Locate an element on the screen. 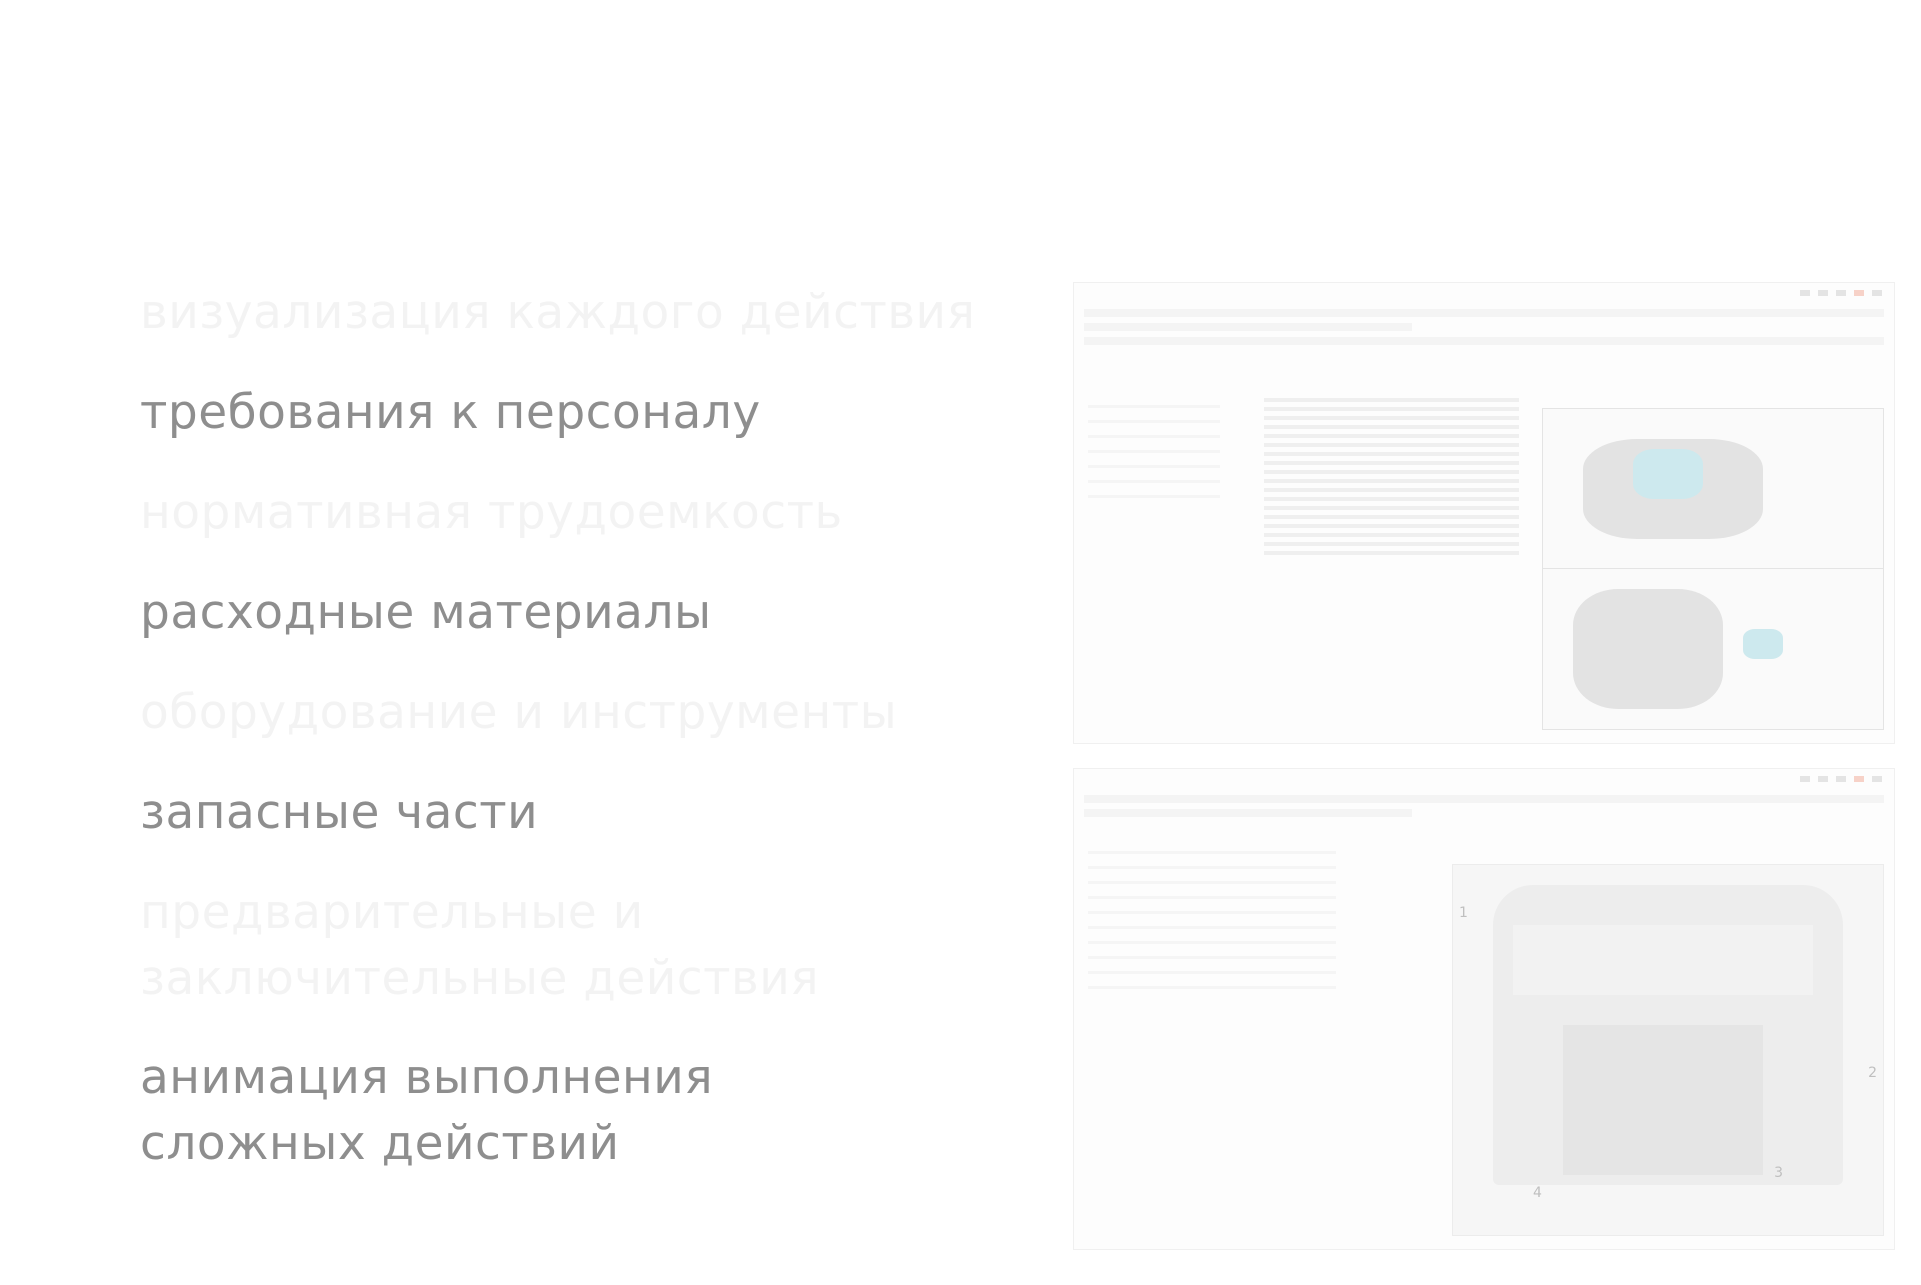 The image size is (1921, 1285). callout-2: 2 is located at coordinates (1872, 1073).